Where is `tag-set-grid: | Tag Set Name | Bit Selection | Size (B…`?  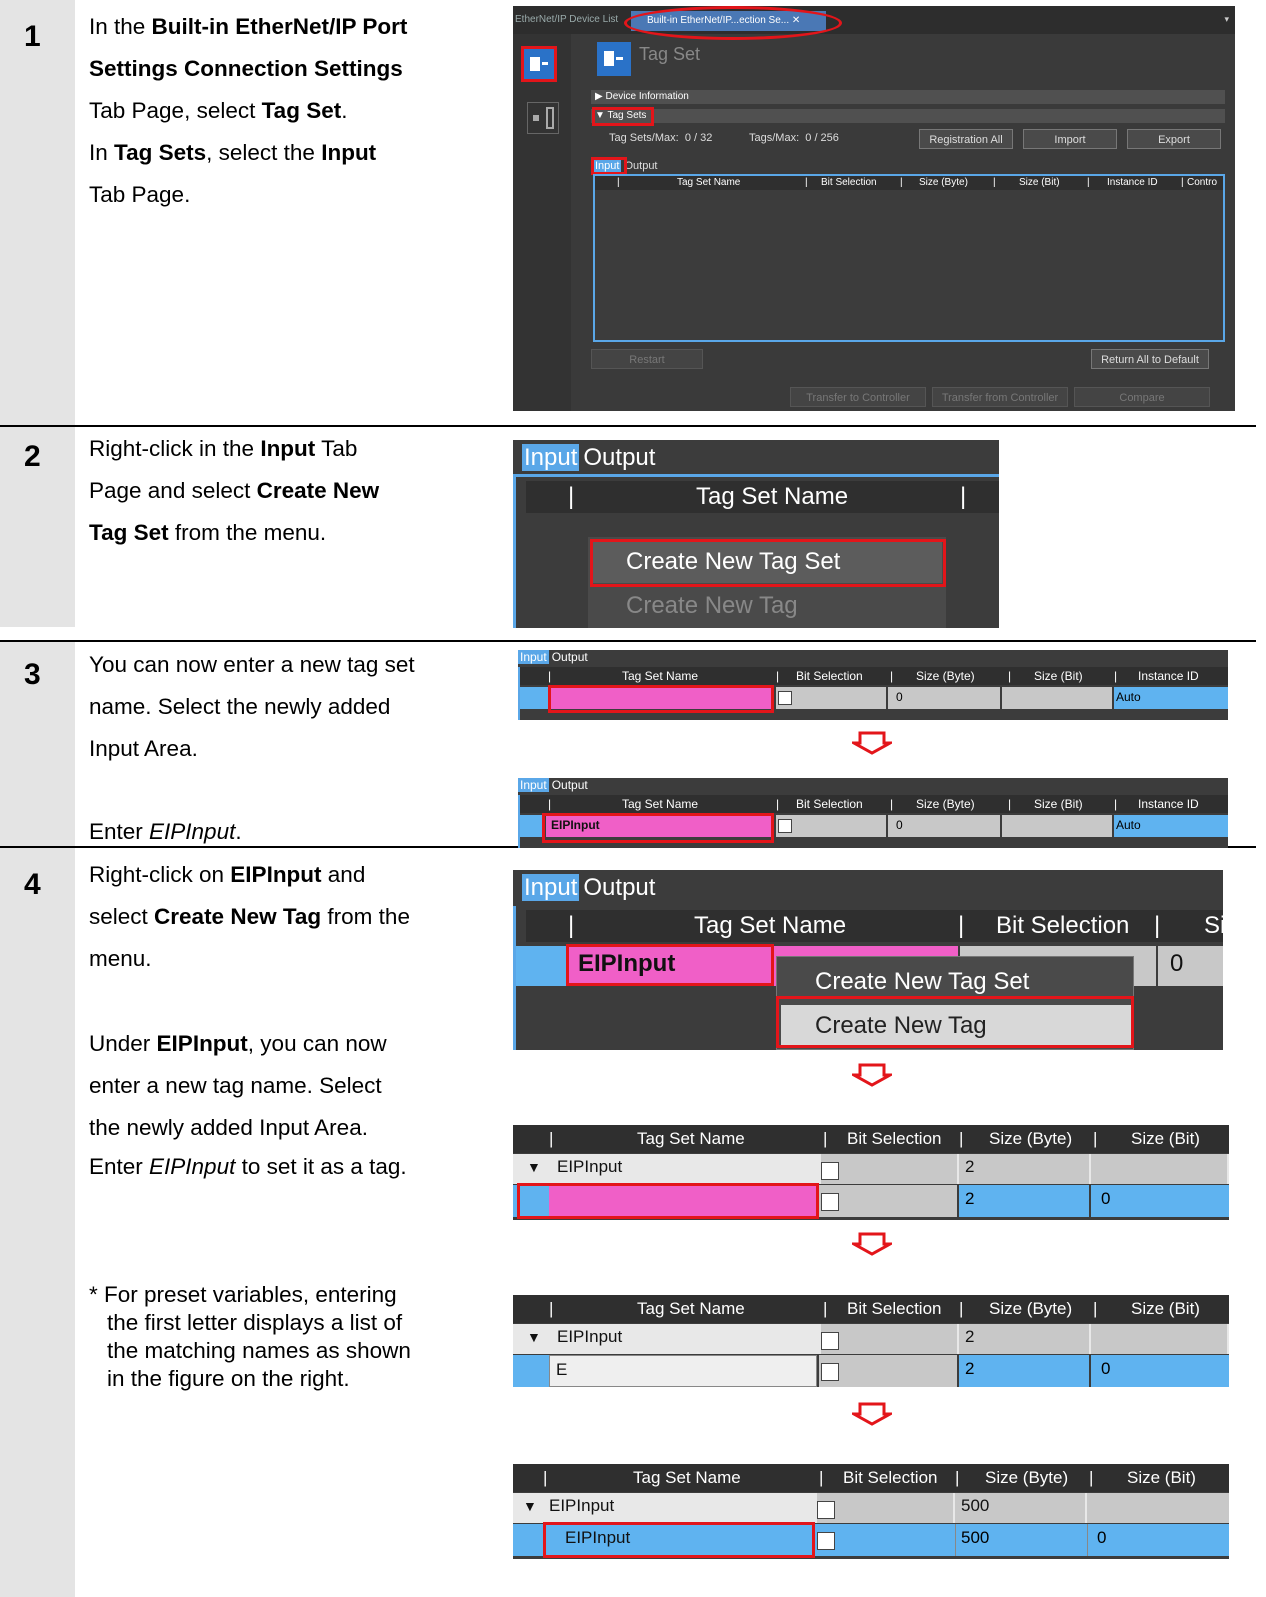 tag-set-grid: | Tag Set Name | Bit Selection | Size (B… is located at coordinates (909, 258).